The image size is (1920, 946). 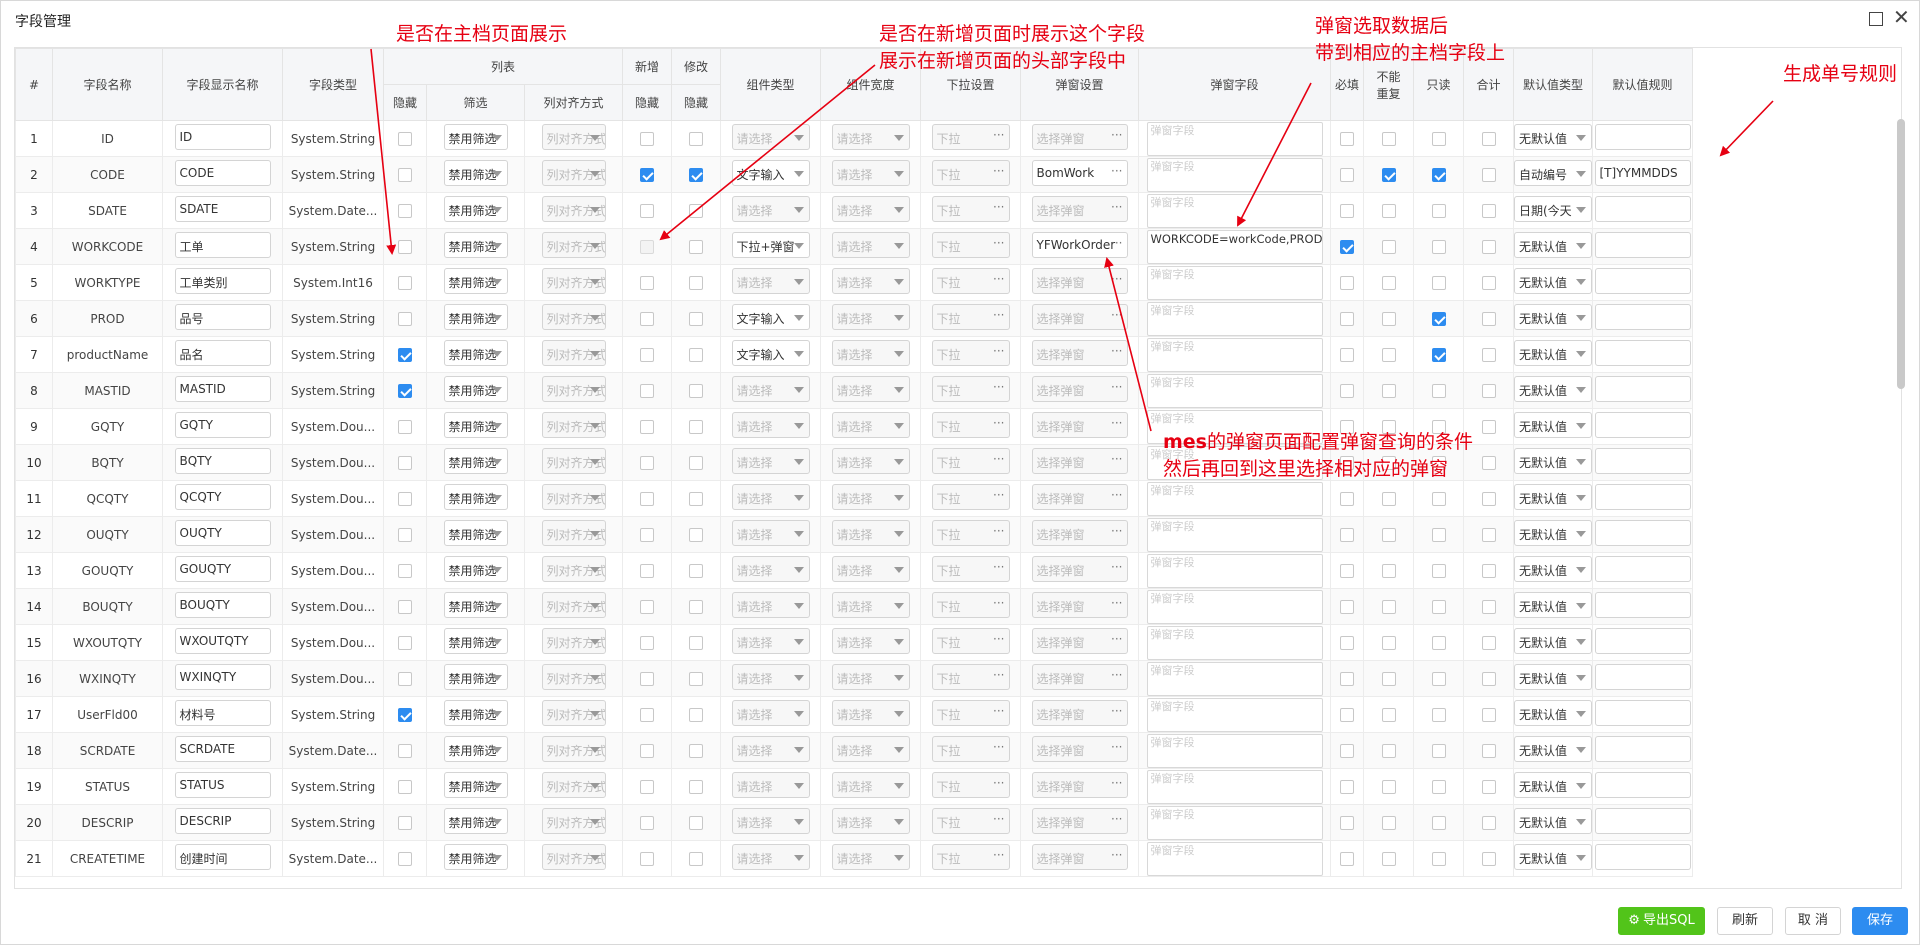 What do you see at coordinates (696, 678) in the screenshot?
I see `edit-hidden-checkbox` at bounding box center [696, 678].